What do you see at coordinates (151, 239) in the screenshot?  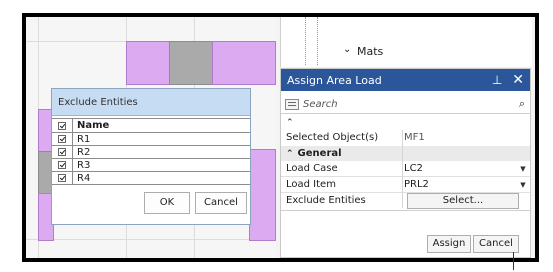 I see `grid-line` at bounding box center [151, 239].